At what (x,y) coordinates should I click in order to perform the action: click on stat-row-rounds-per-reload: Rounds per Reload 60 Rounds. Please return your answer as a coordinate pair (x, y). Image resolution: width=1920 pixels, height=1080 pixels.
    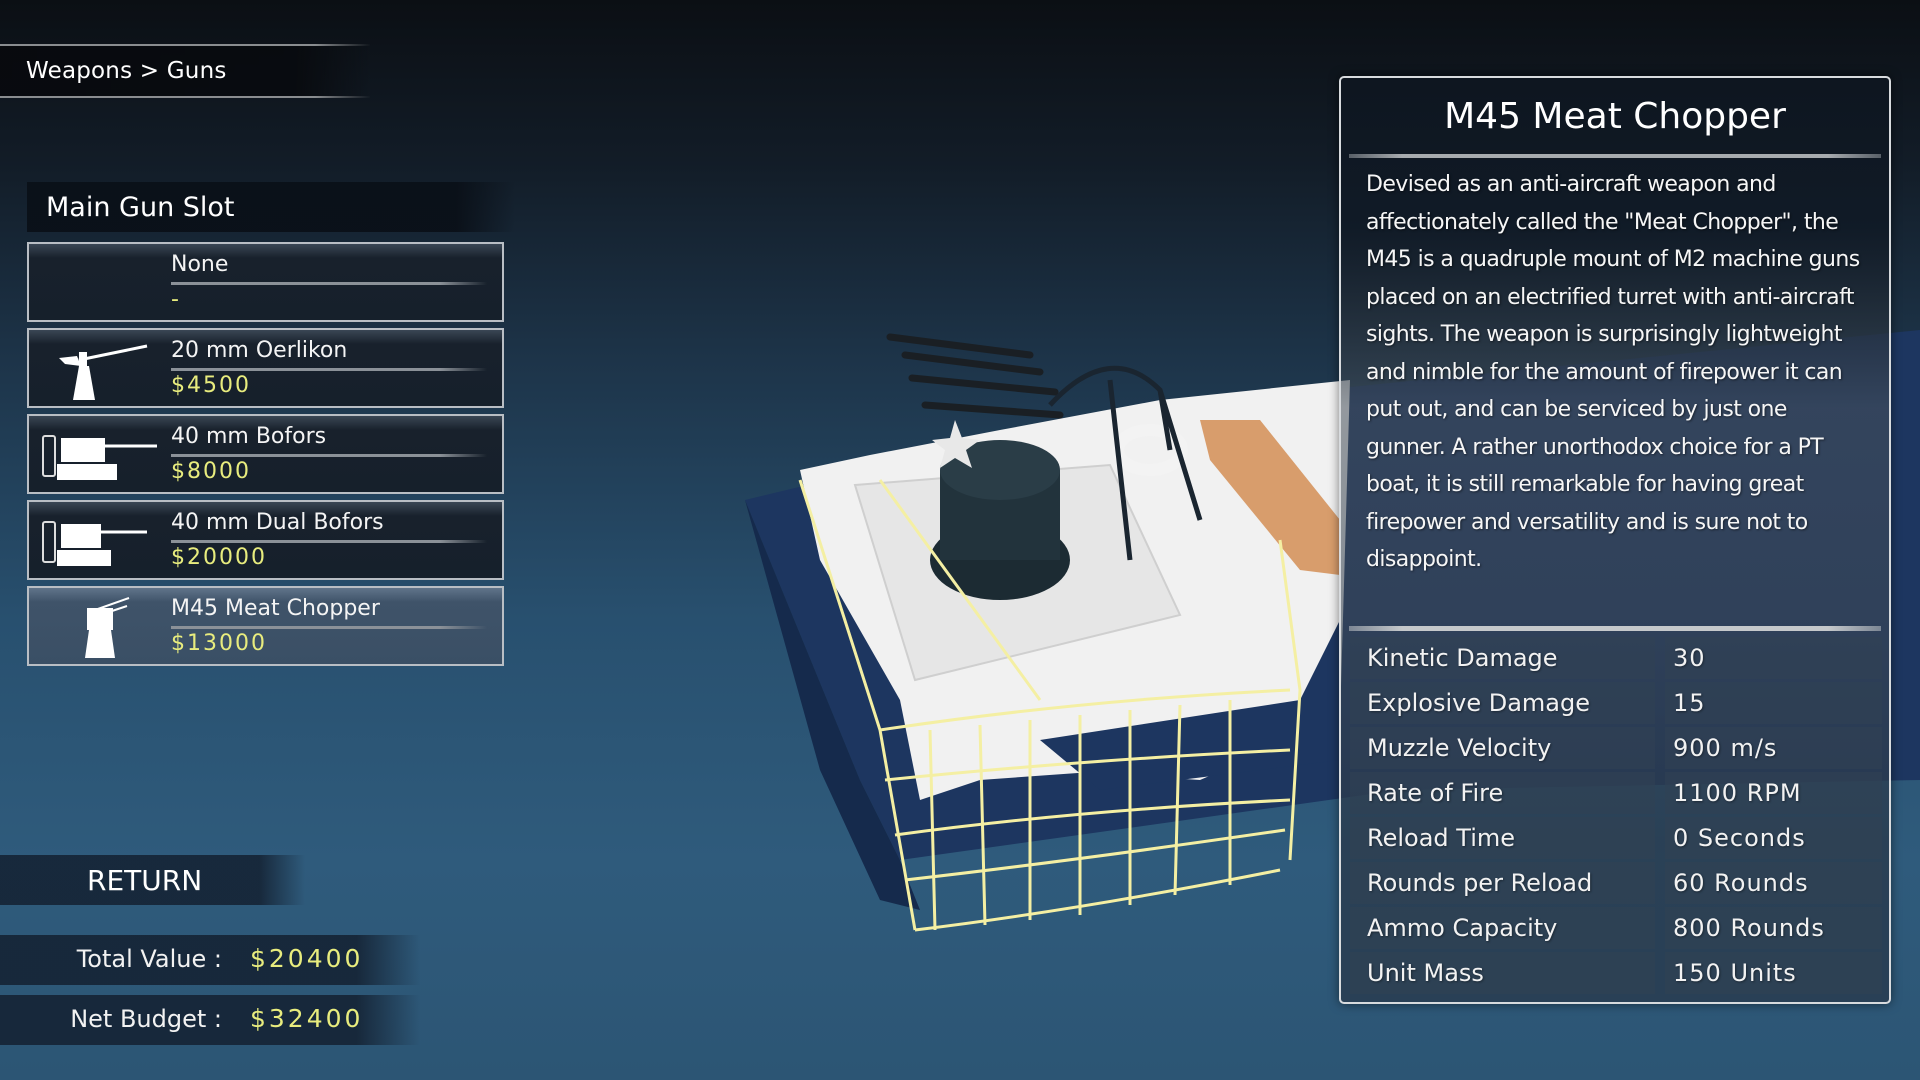
    Looking at the image, I should click on (1616, 883).